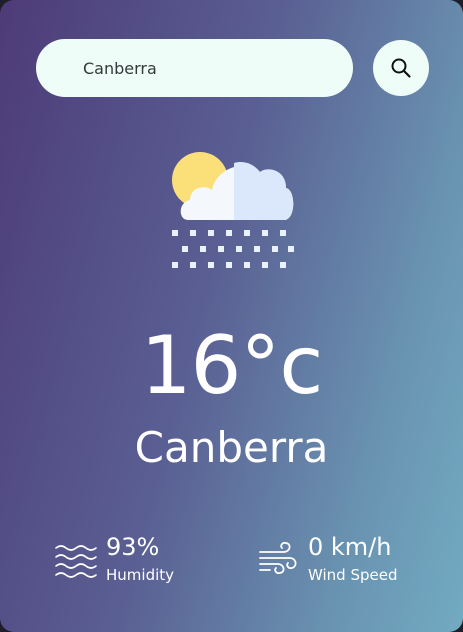 This screenshot has height=632, width=463. I want to click on wind-icon, so click(278, 558).